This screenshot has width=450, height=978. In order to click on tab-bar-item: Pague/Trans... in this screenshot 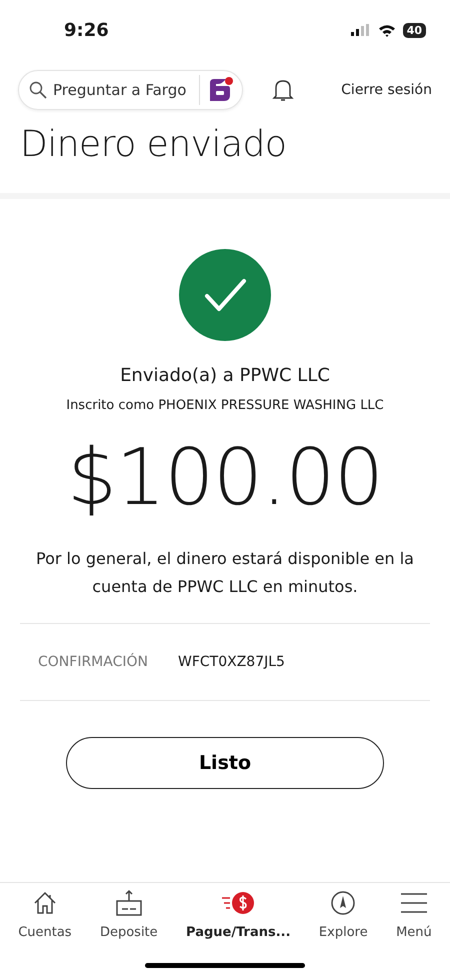, I will do `click(238, 917)`.